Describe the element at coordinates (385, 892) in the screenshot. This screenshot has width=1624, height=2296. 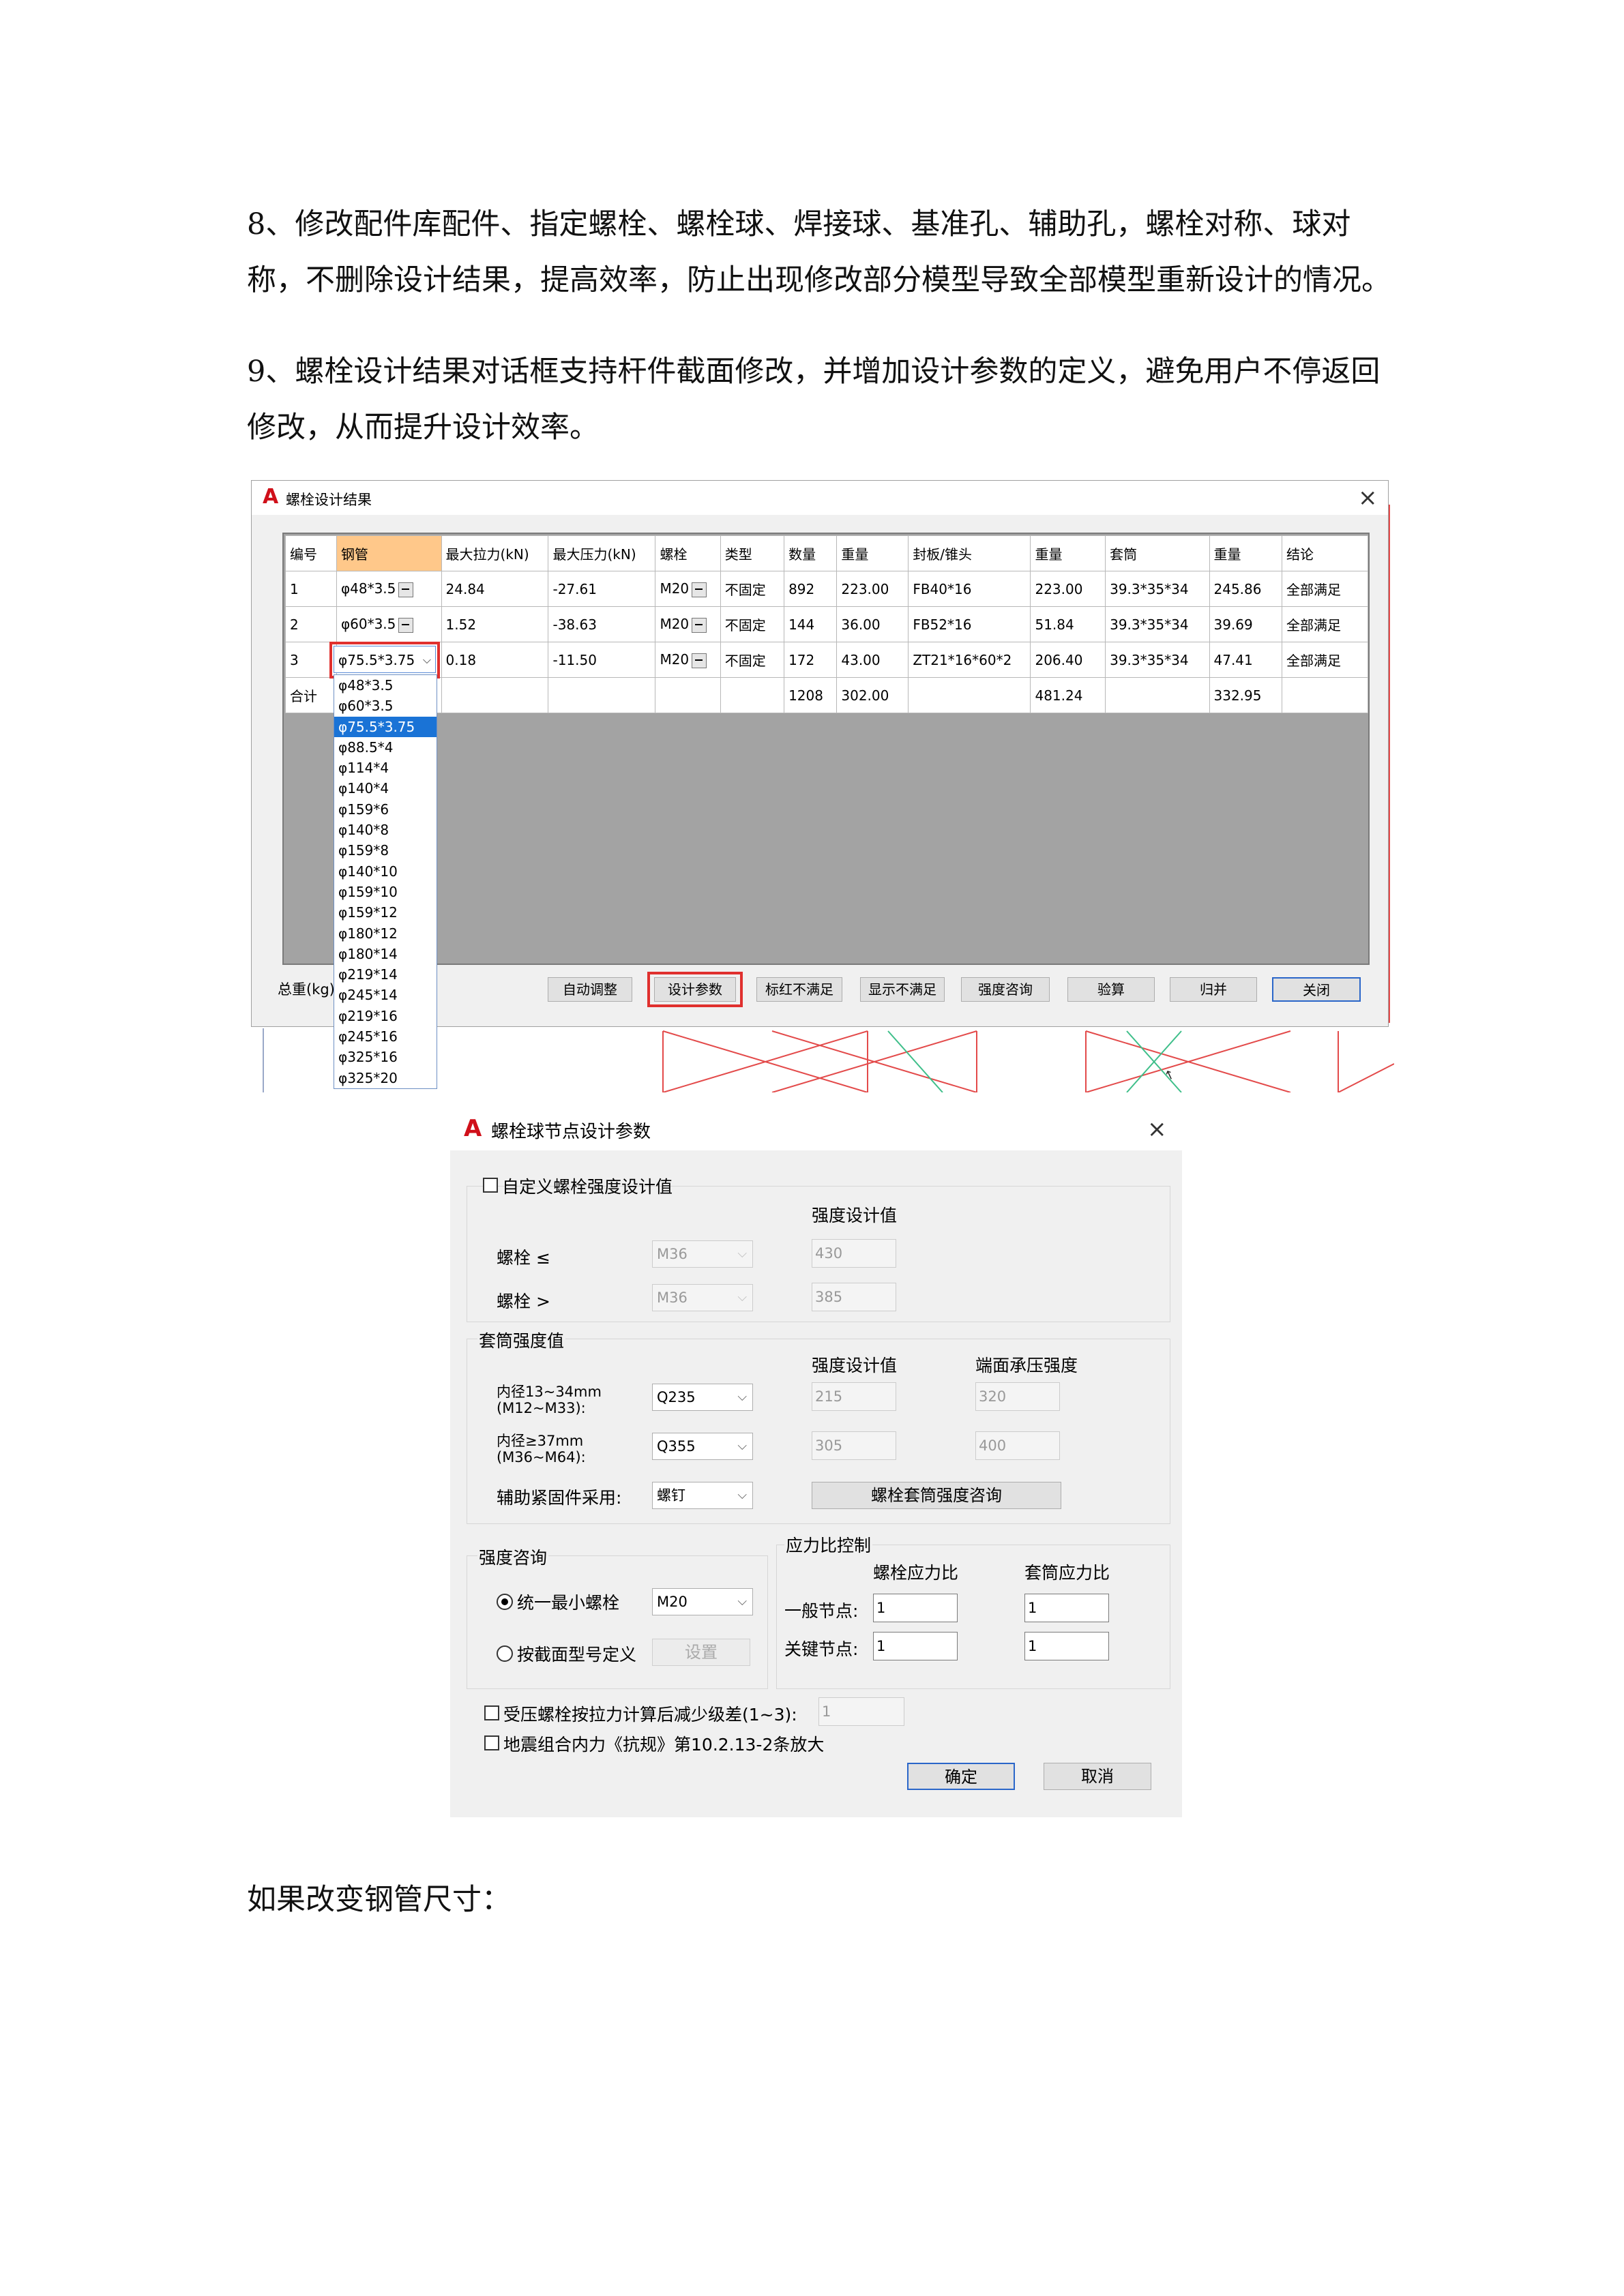
I see `dropdown-option: φ159*10` at that location.